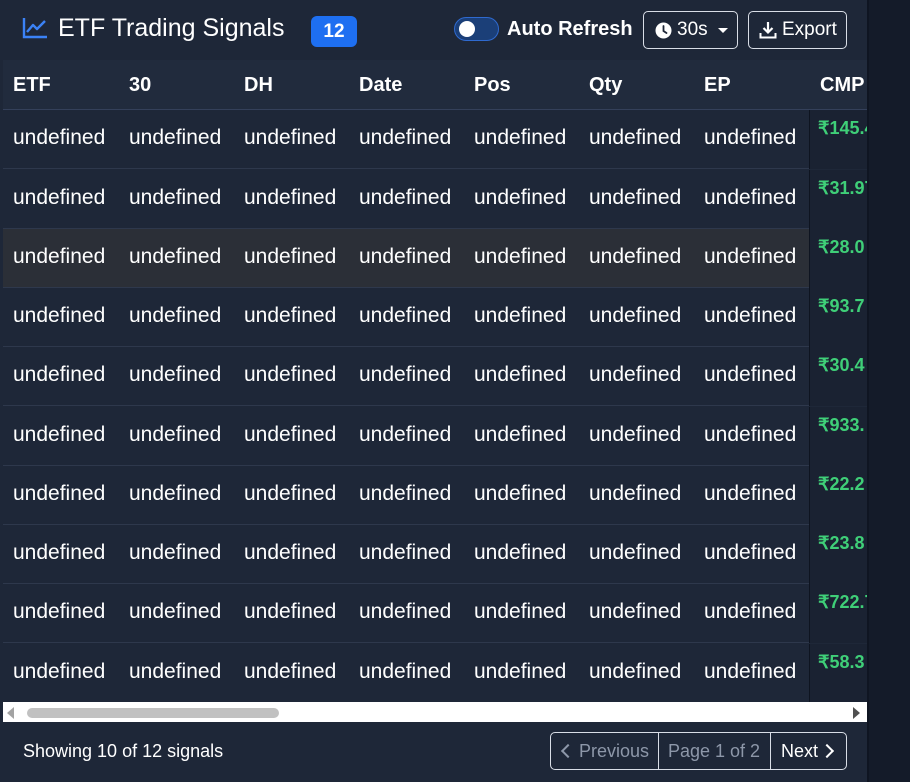 The image size is (910, 782). Describe the element at coordinates (140, 85) in the screenshot. I see `column-header-30: 30` at that location.